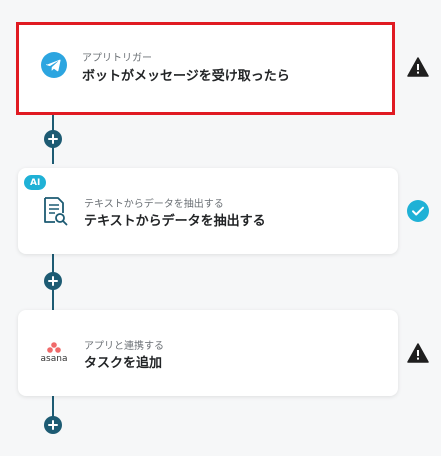 The width and height of the screenshot is (441, 456). What do you see at coordinates (154, 204) in the screenshot?
I see `step-sub-label: テキストからデータを抽出する` at bounding box center [154, 204].